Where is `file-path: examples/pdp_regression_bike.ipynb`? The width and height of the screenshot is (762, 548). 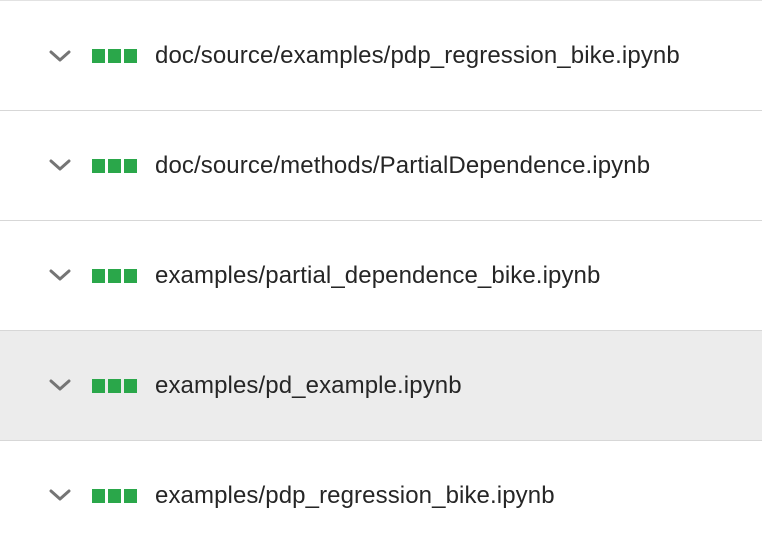
file-path: examples/pdp_regression_bike.ipynb is located at coordinates (355, 496).